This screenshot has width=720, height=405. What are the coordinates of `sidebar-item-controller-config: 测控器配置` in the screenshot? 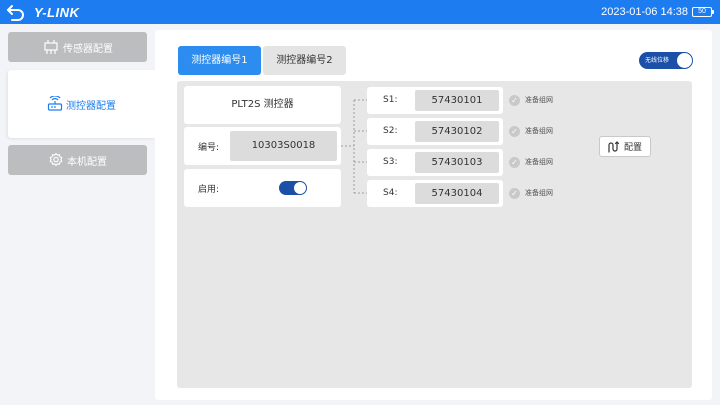 It's located at (81, 104).